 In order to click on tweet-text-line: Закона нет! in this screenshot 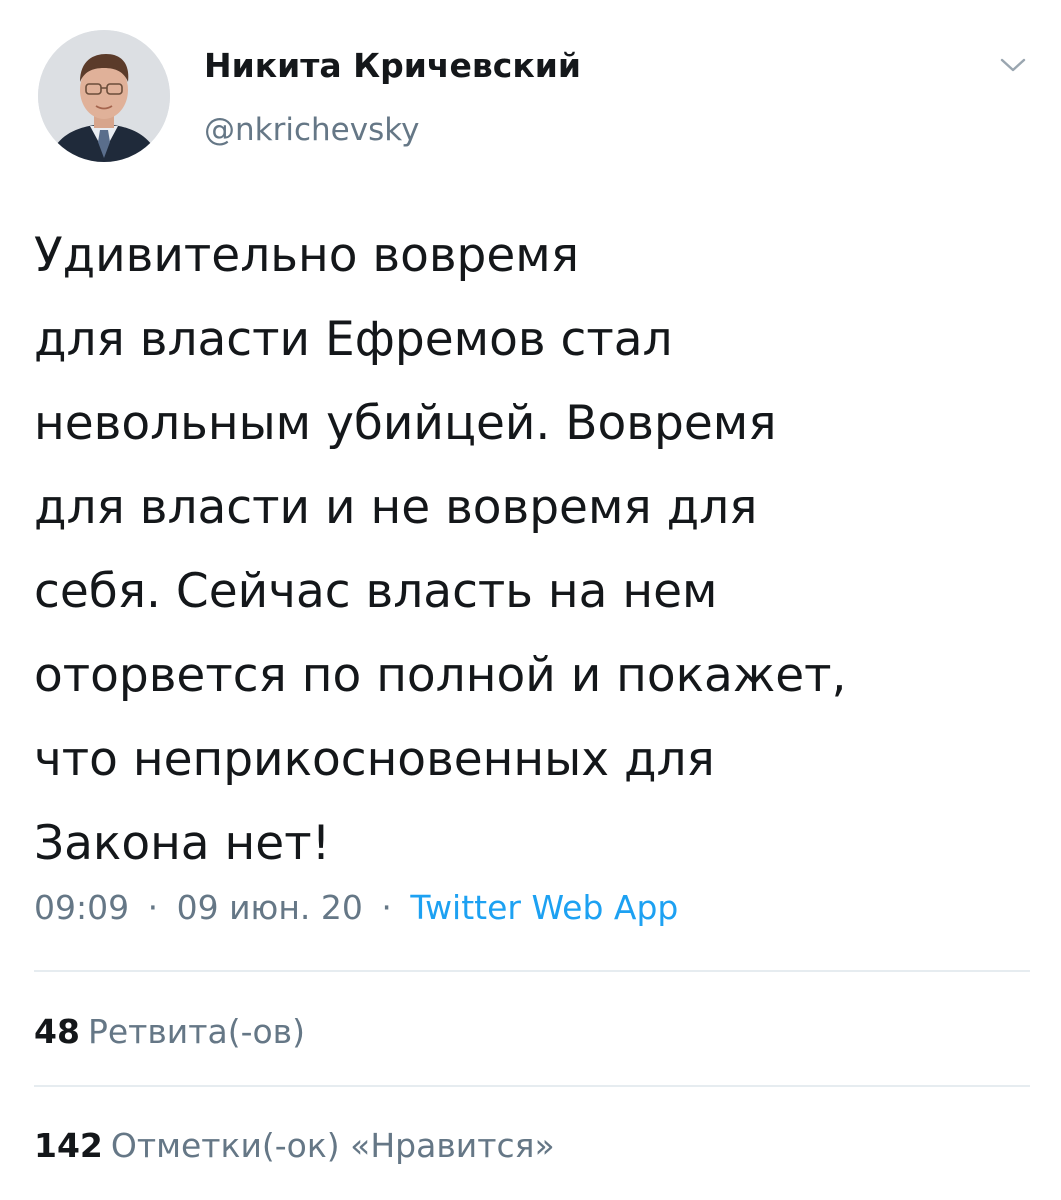, I will do `click(182, 843)`.